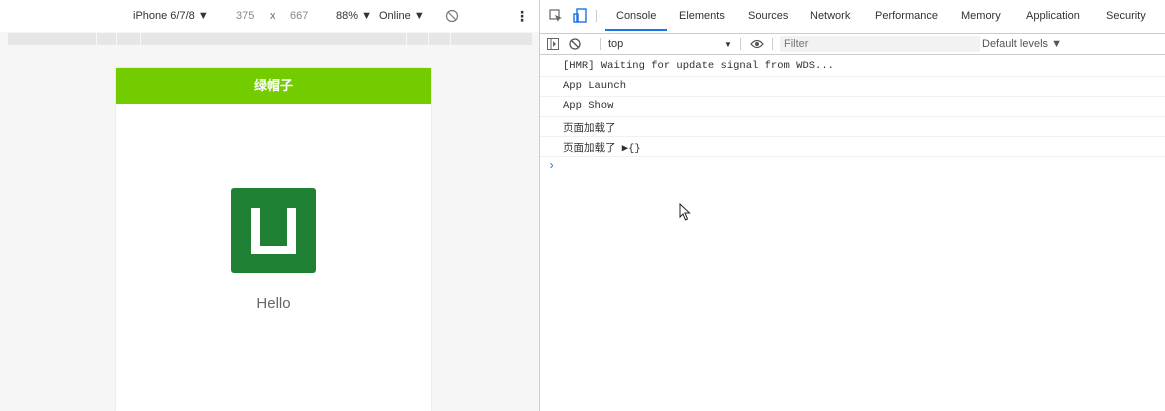 The width and height of the screenshot is (1165, 411). What do you see at coordinates (270, 39) in the screenshot?
I see `media-query-ruler` at bounding box center [270, 39].